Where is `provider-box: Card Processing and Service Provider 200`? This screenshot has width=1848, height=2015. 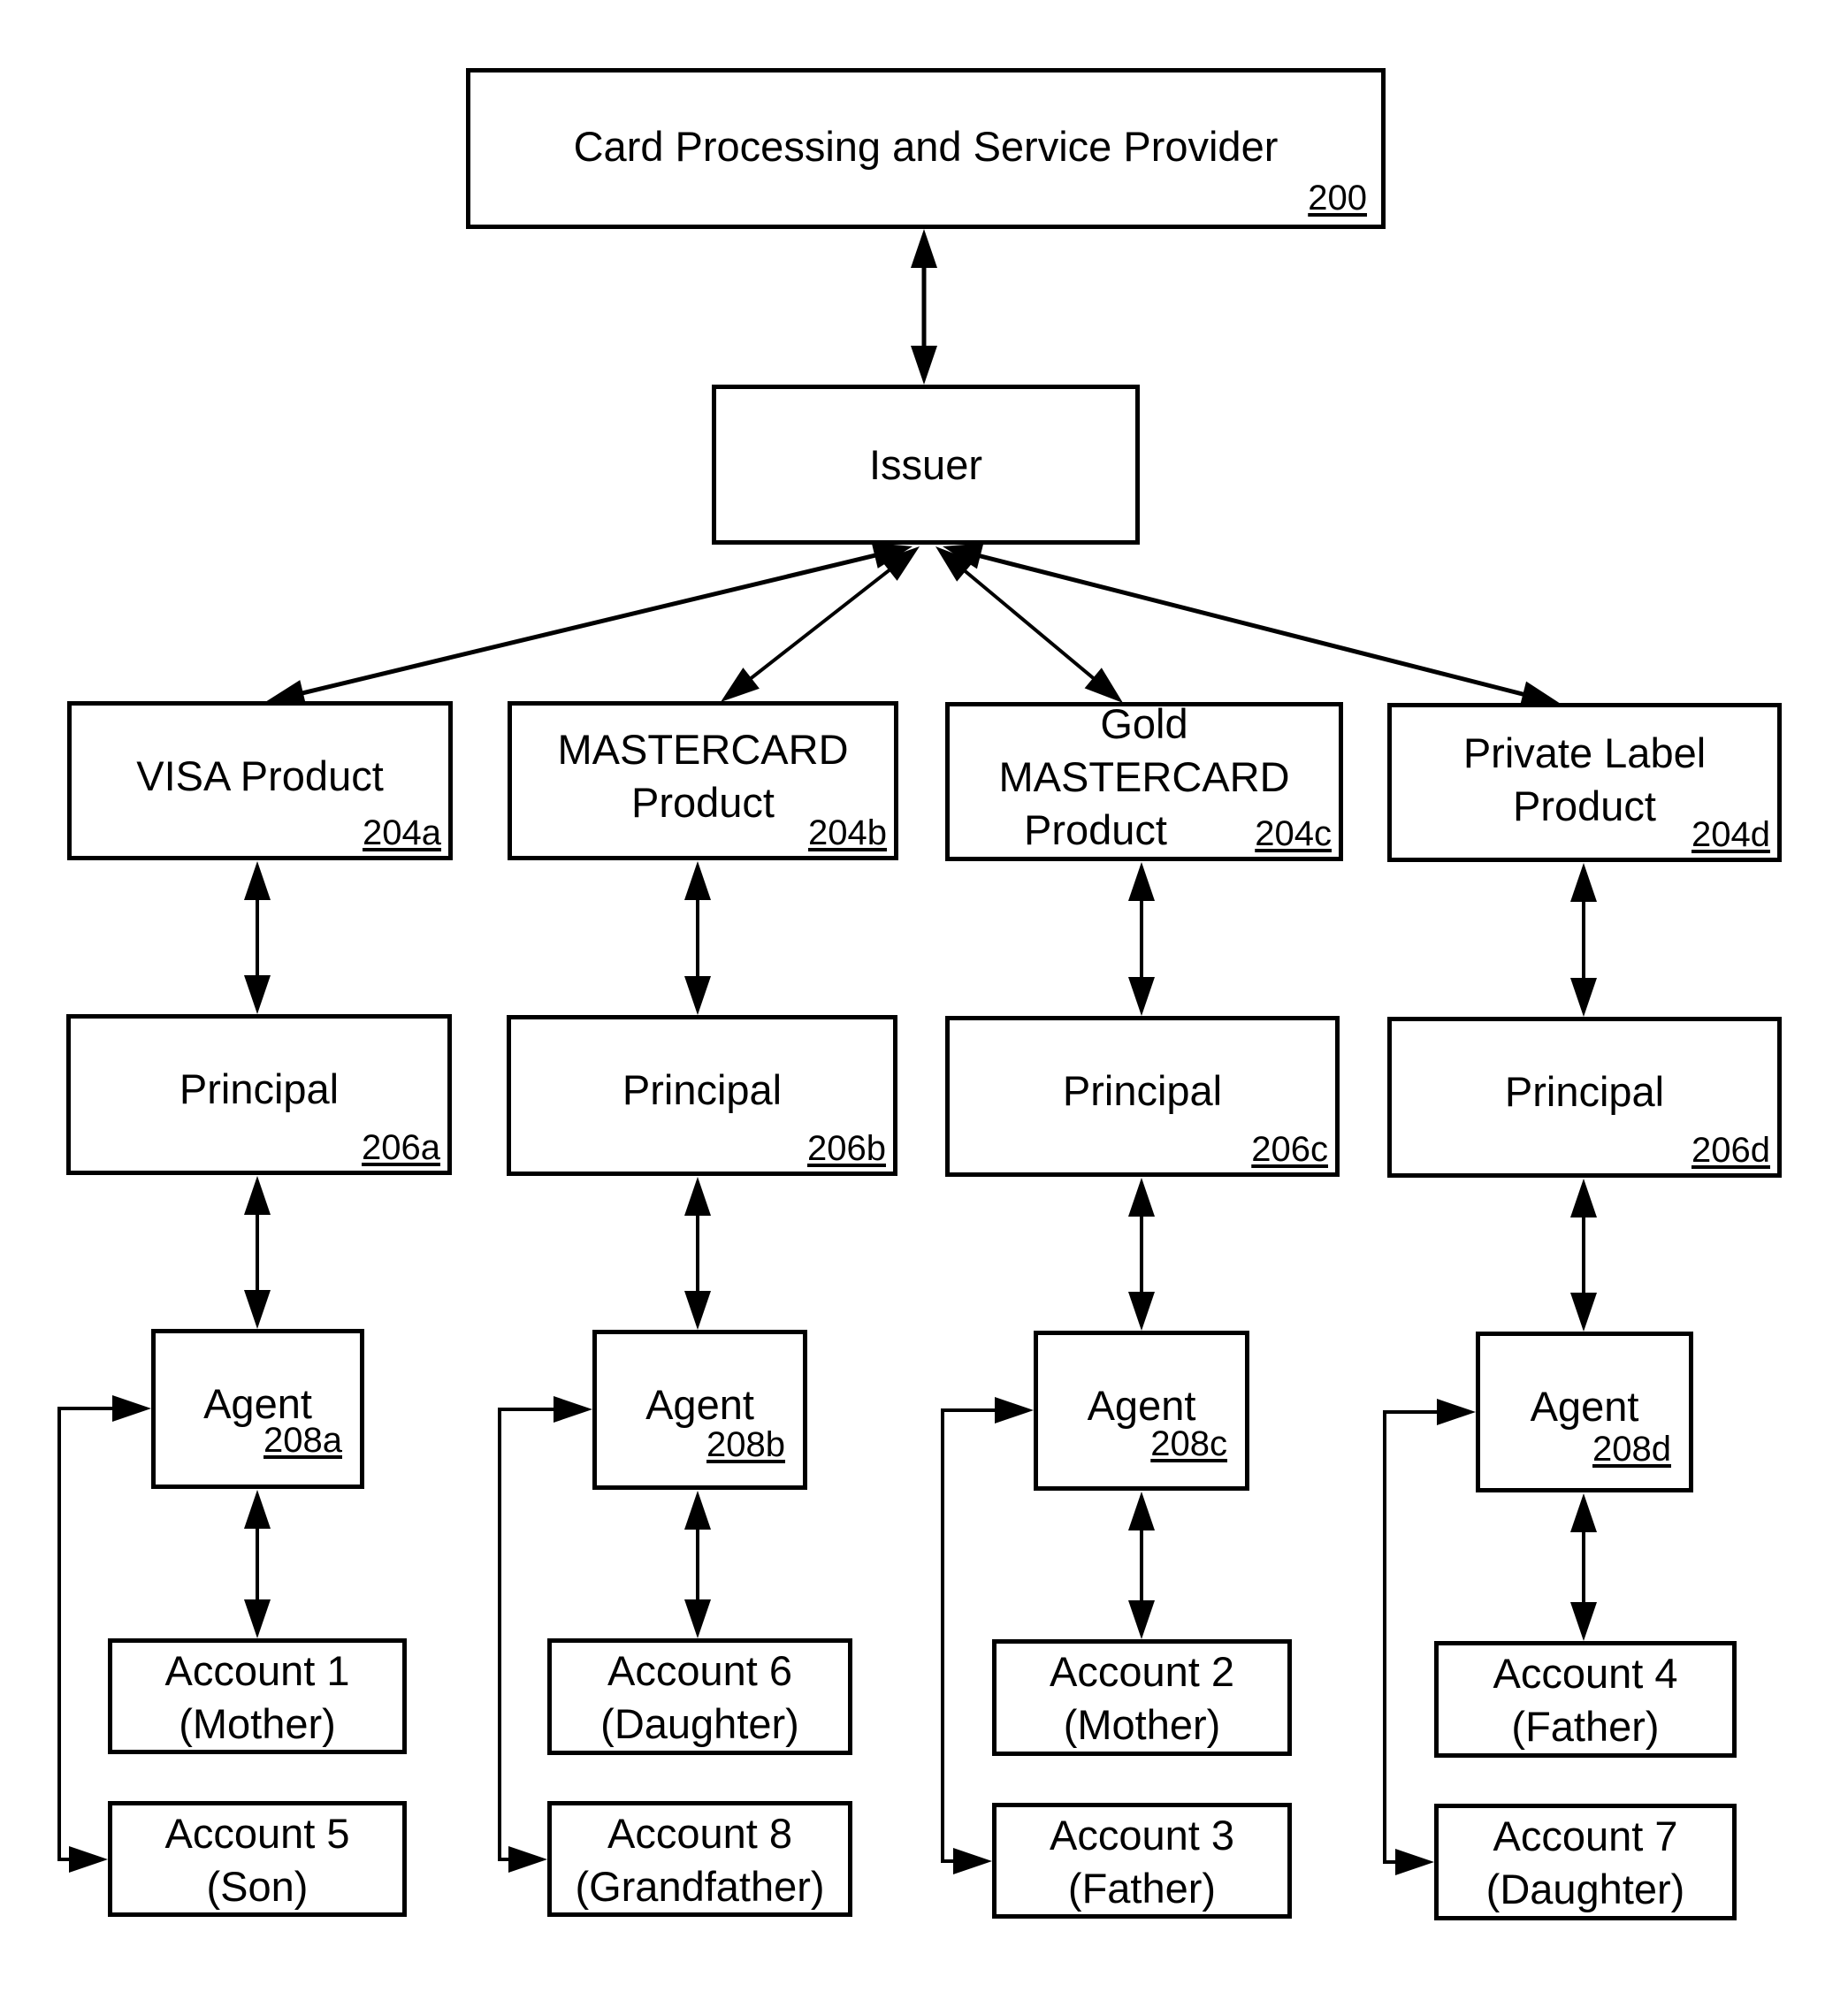
provider-box: Card Processing and Service Provider 200 is located at coordinates (926, 148).